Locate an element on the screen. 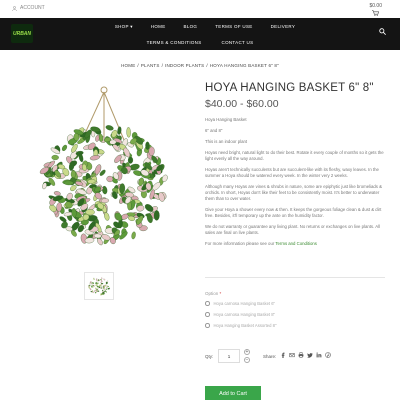 Image resolution: width=400 pixels, height=400 pixels. nav-item-blog: BLOG is located at coordinates (191, 27).